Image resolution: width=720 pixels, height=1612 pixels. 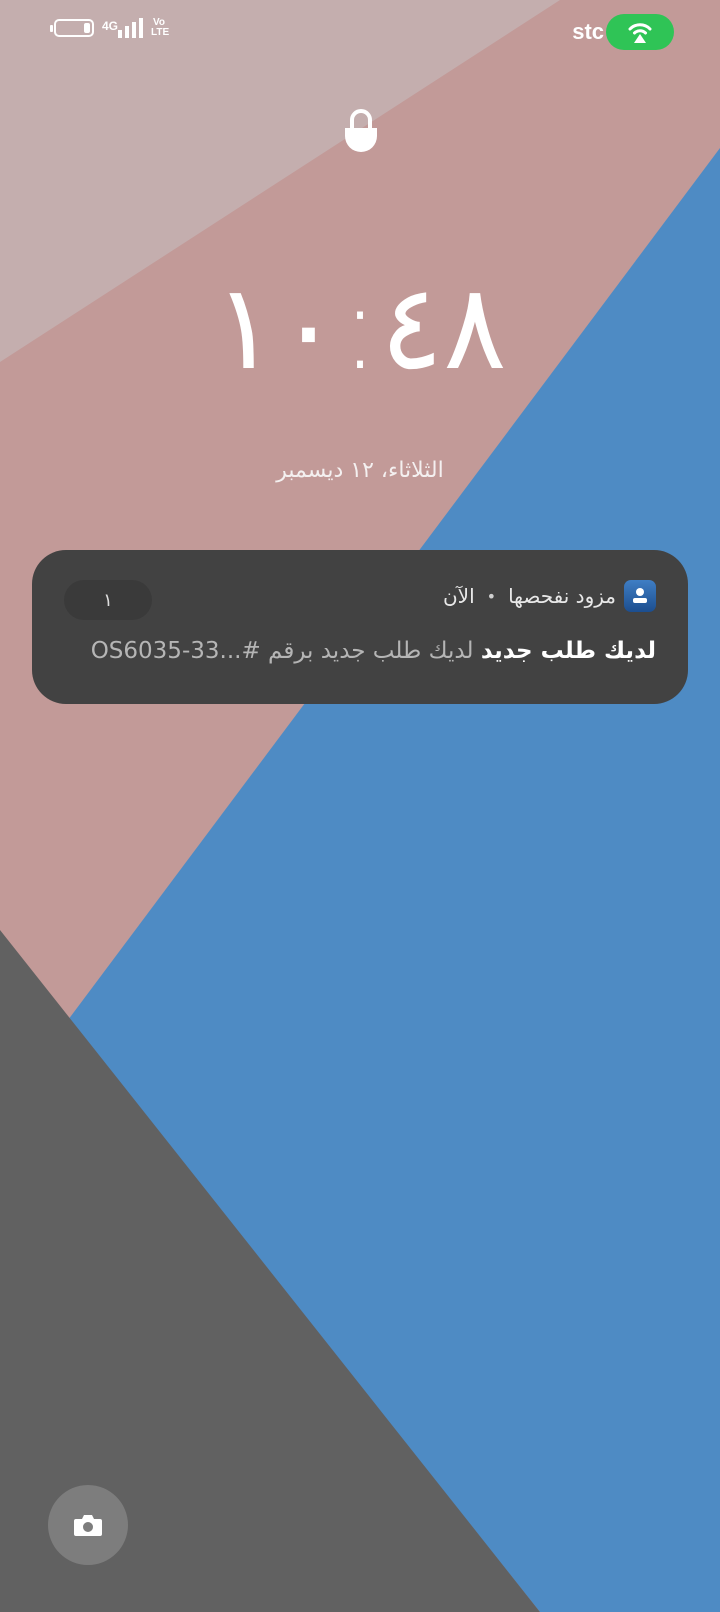 What do you see at coordinates (160, 27) in the screenshot?
I see `volte-label: Vo LTE` at bounding box center [160, 27].